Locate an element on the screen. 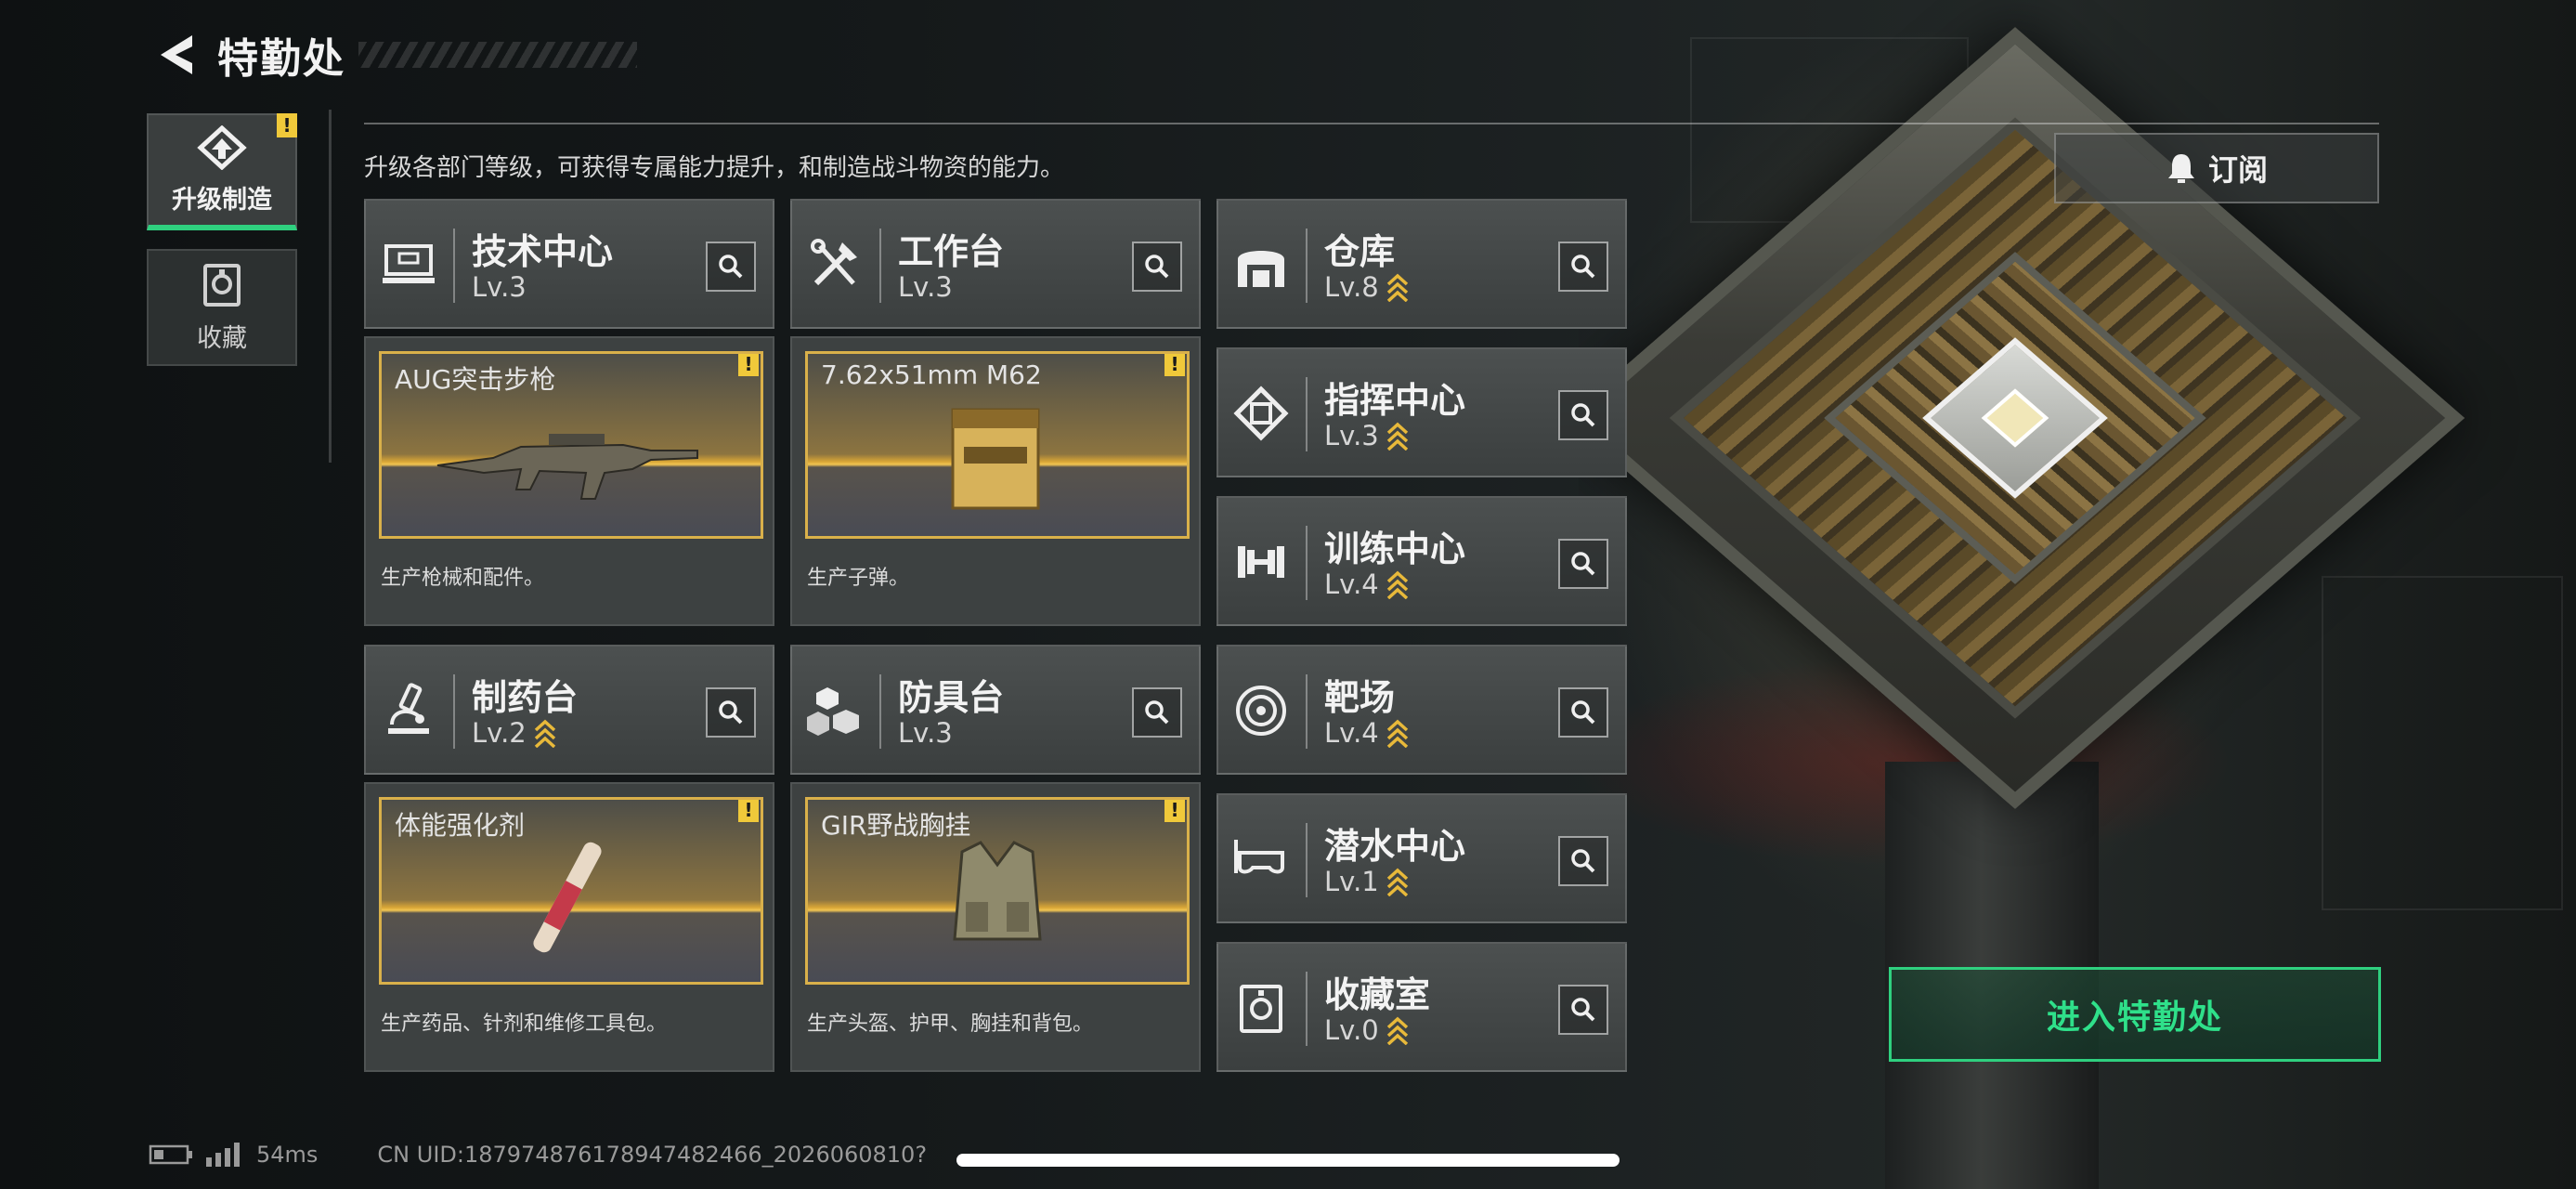 This screenshot has width=2576, height=1189. station-name: 技术中心 is located at coordinates (543, 252).